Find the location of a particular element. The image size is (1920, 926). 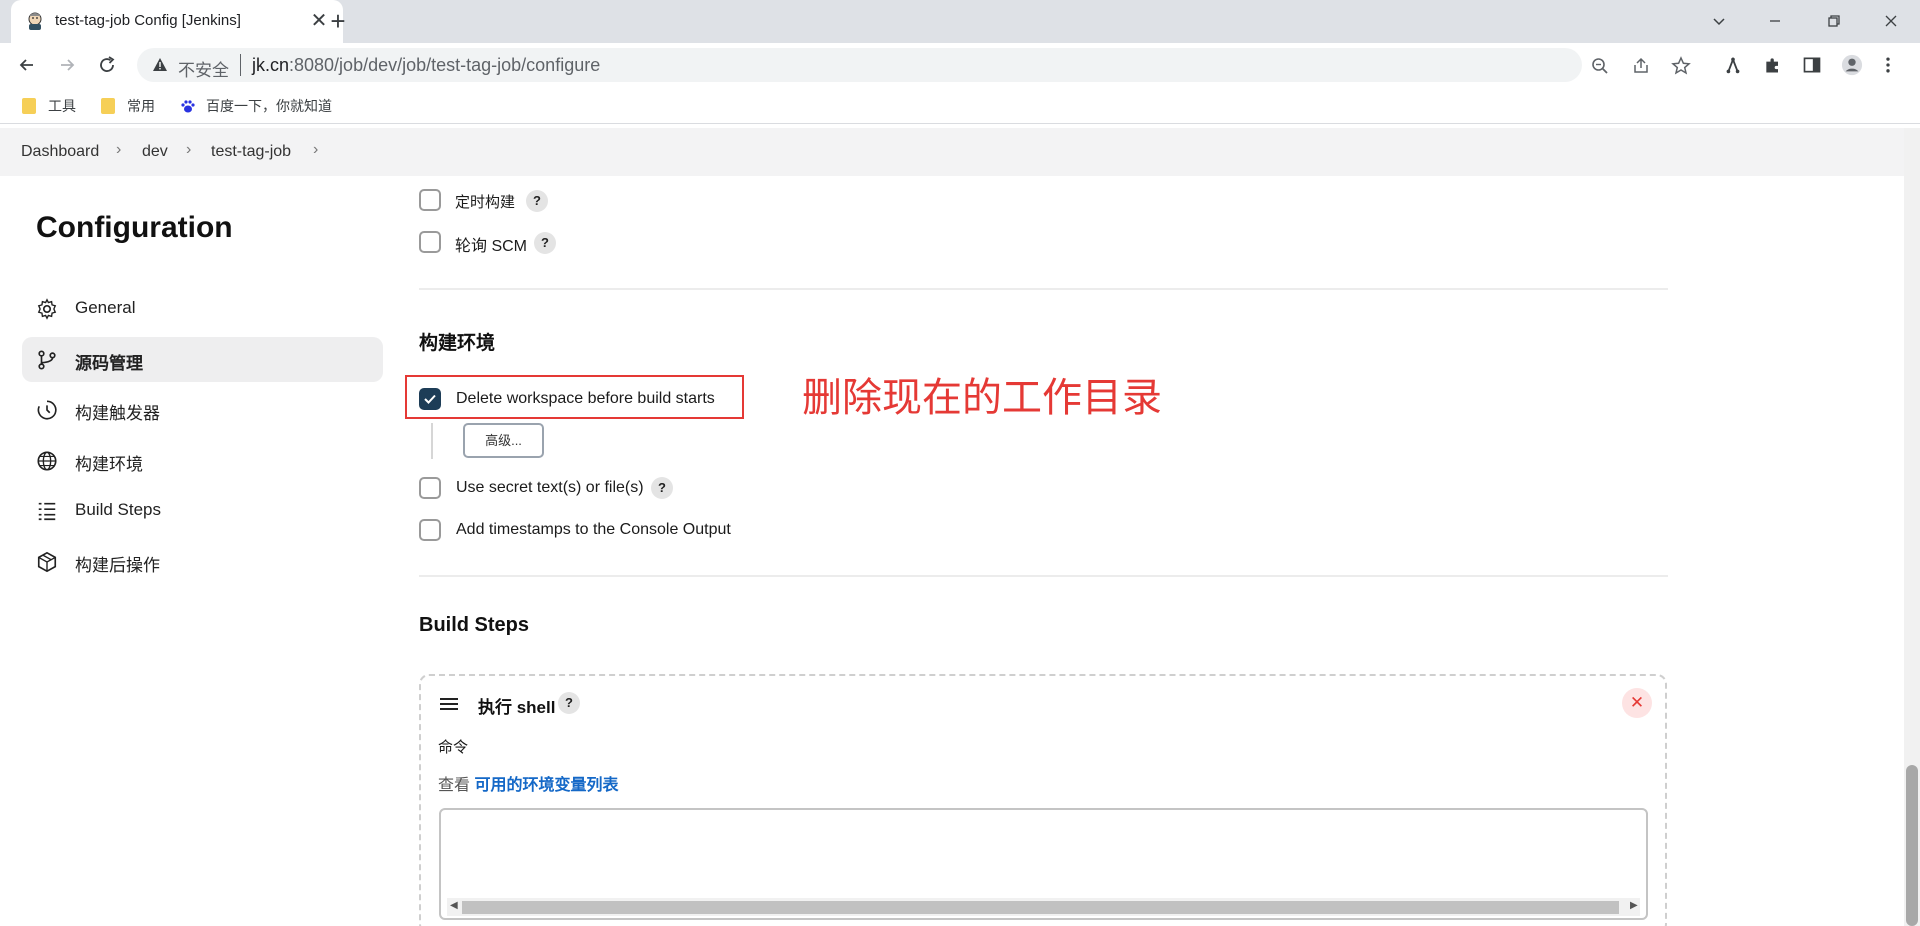

drag-handle-icon is located at coordinates (449, 704).